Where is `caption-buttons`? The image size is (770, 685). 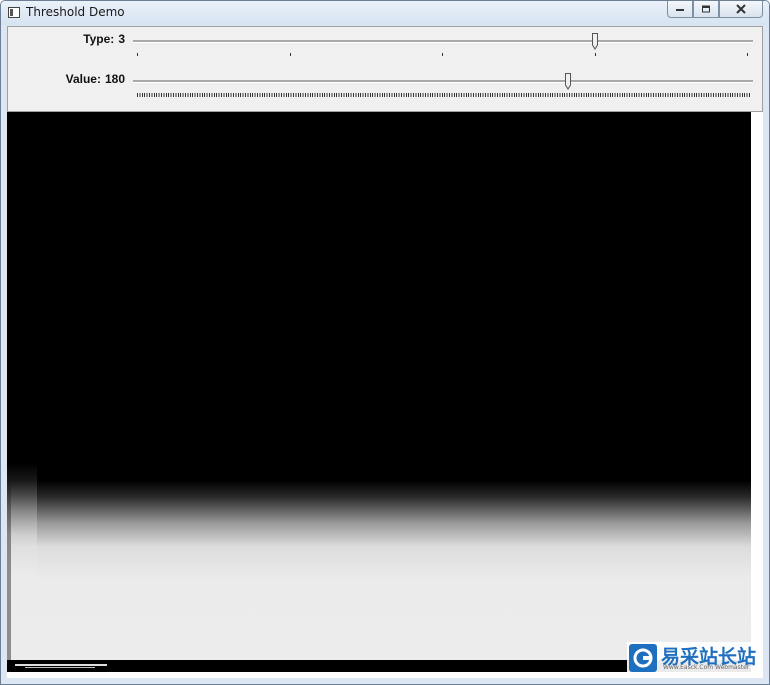
caption-buttons is located at coordinates (715, 10).